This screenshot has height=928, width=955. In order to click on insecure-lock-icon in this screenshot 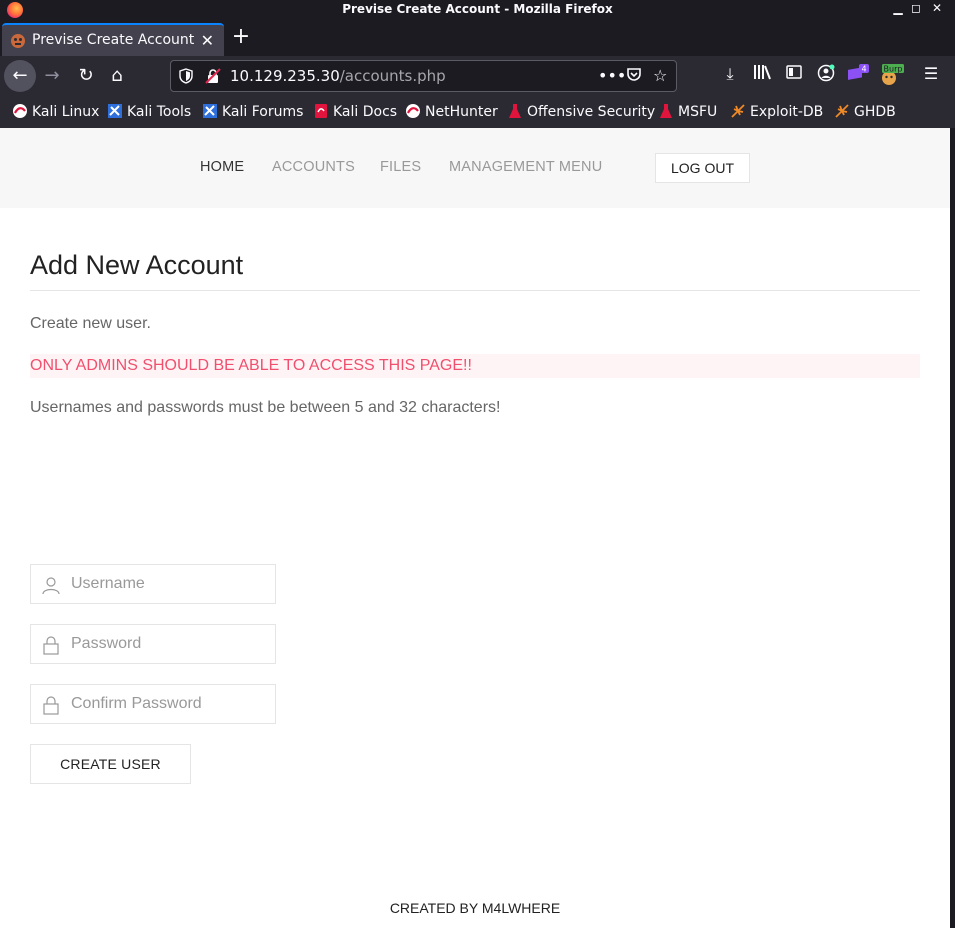, I will do `click(213, 76)`.